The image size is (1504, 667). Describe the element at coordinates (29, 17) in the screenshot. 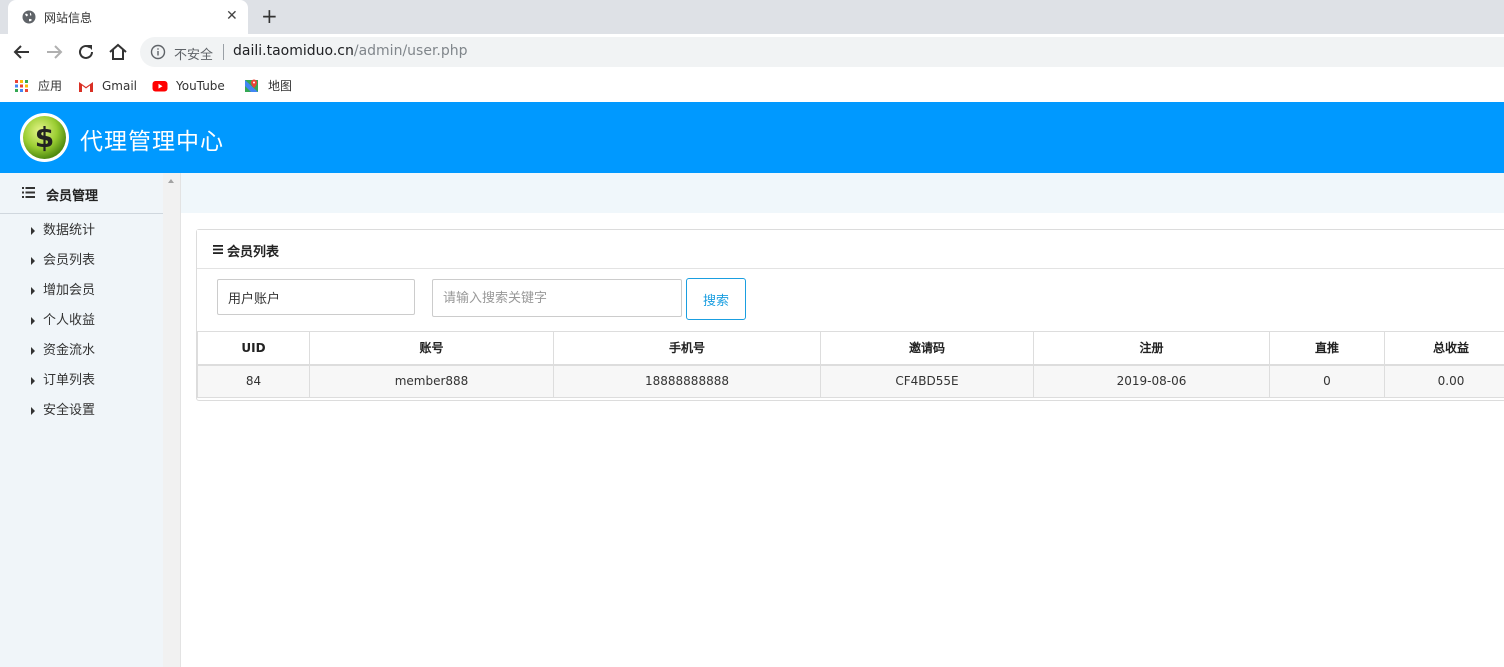

I see `globe-icon` at that location.